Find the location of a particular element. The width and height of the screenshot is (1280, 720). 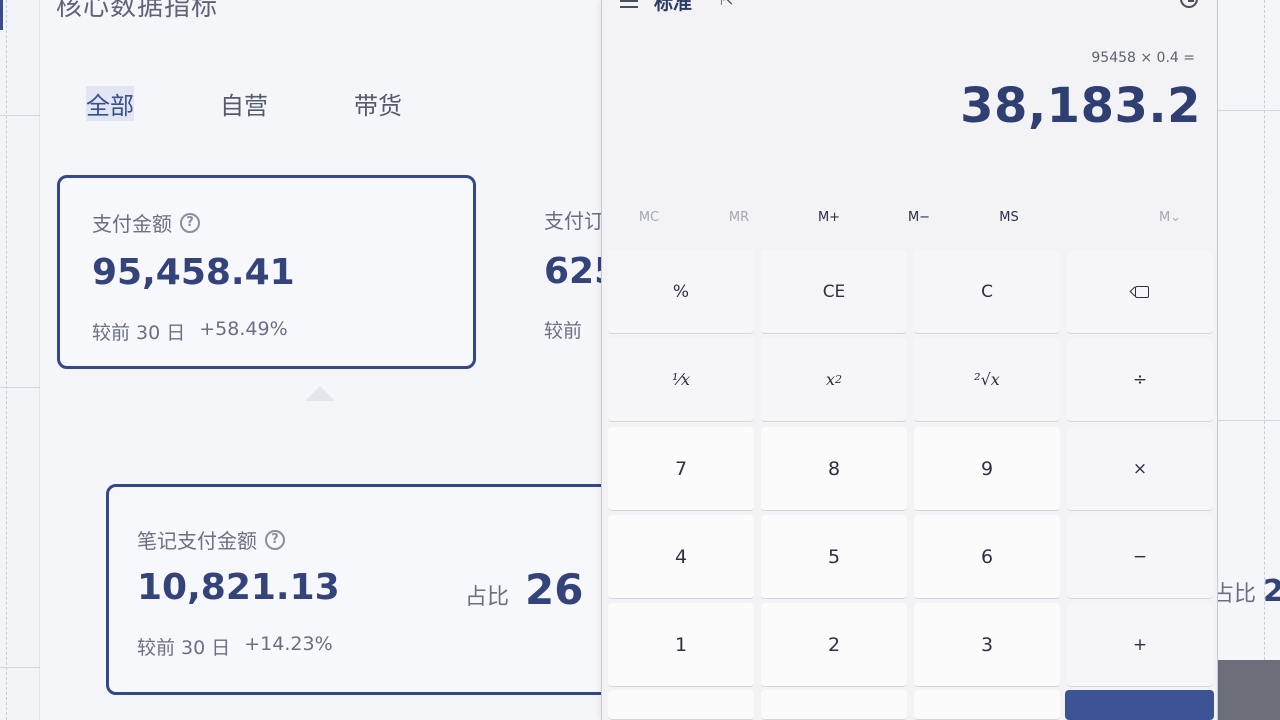

memory-subtract-button: M− is located at coordinates (919, 217).